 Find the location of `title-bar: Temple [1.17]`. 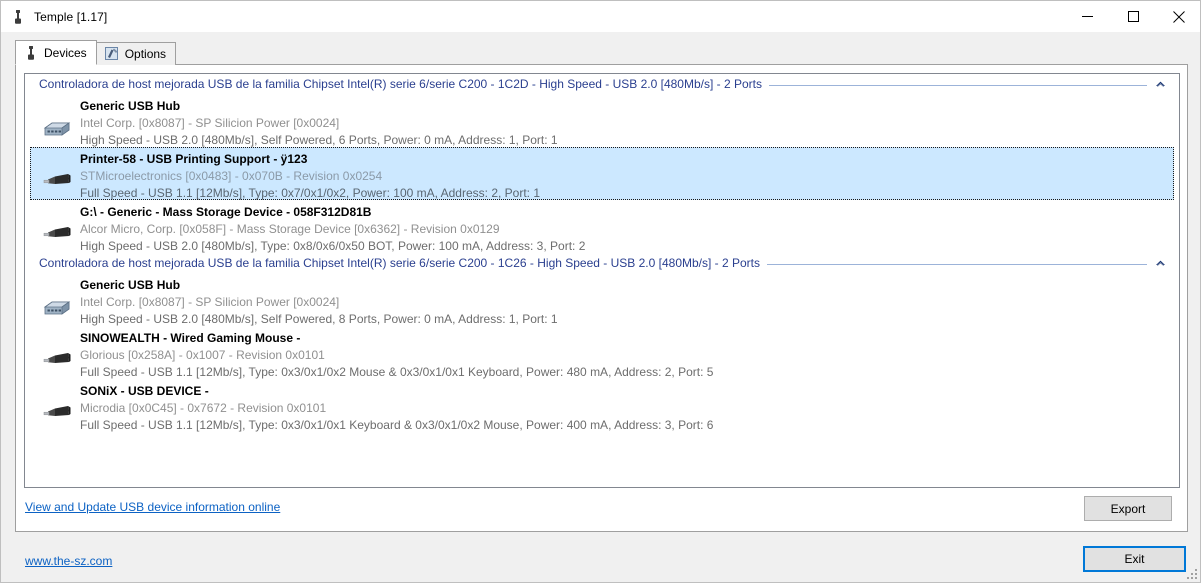

title-bar: Temple [1.17] is located at coordinates (600, 16).